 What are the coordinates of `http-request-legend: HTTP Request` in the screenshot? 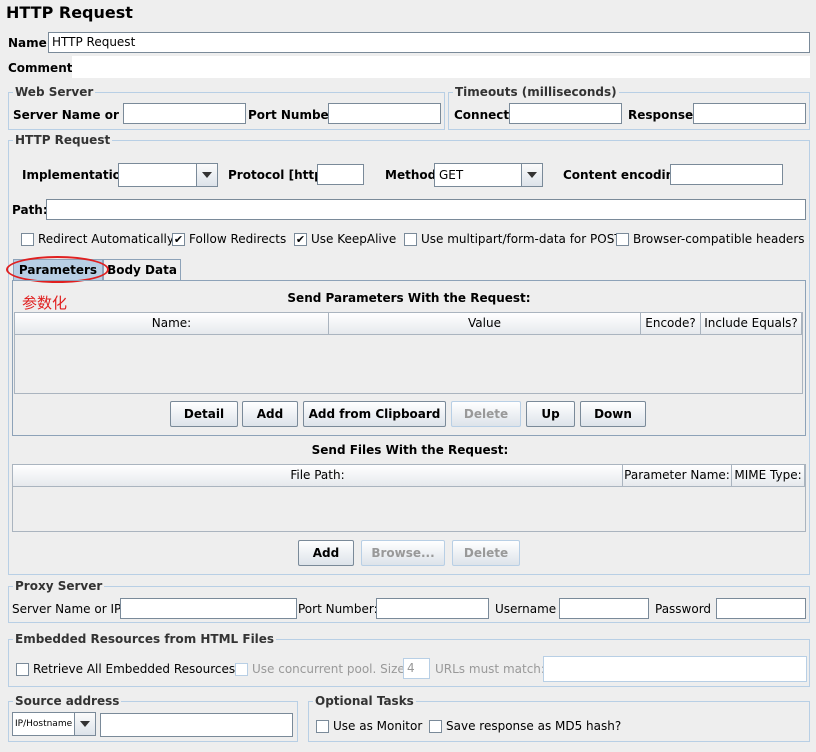 It's located at (63, 140).